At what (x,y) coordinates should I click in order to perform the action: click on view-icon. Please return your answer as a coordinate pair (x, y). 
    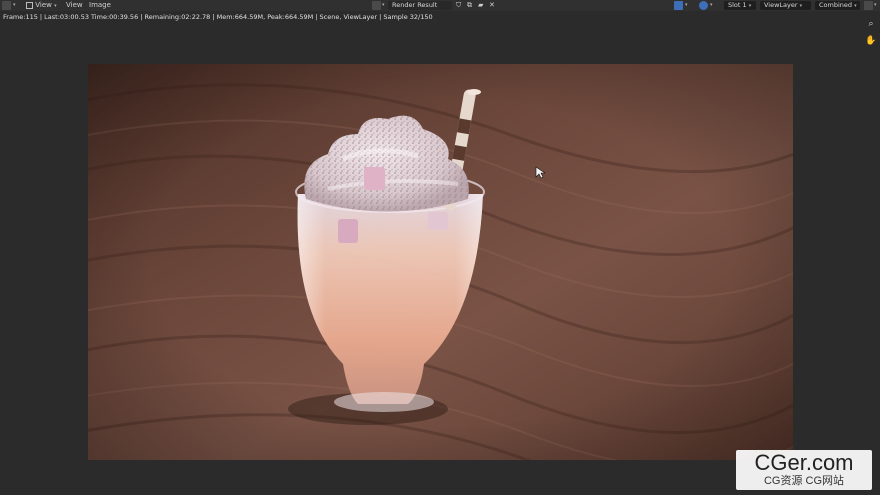
    Looking at the image, I should click on (29, 5).